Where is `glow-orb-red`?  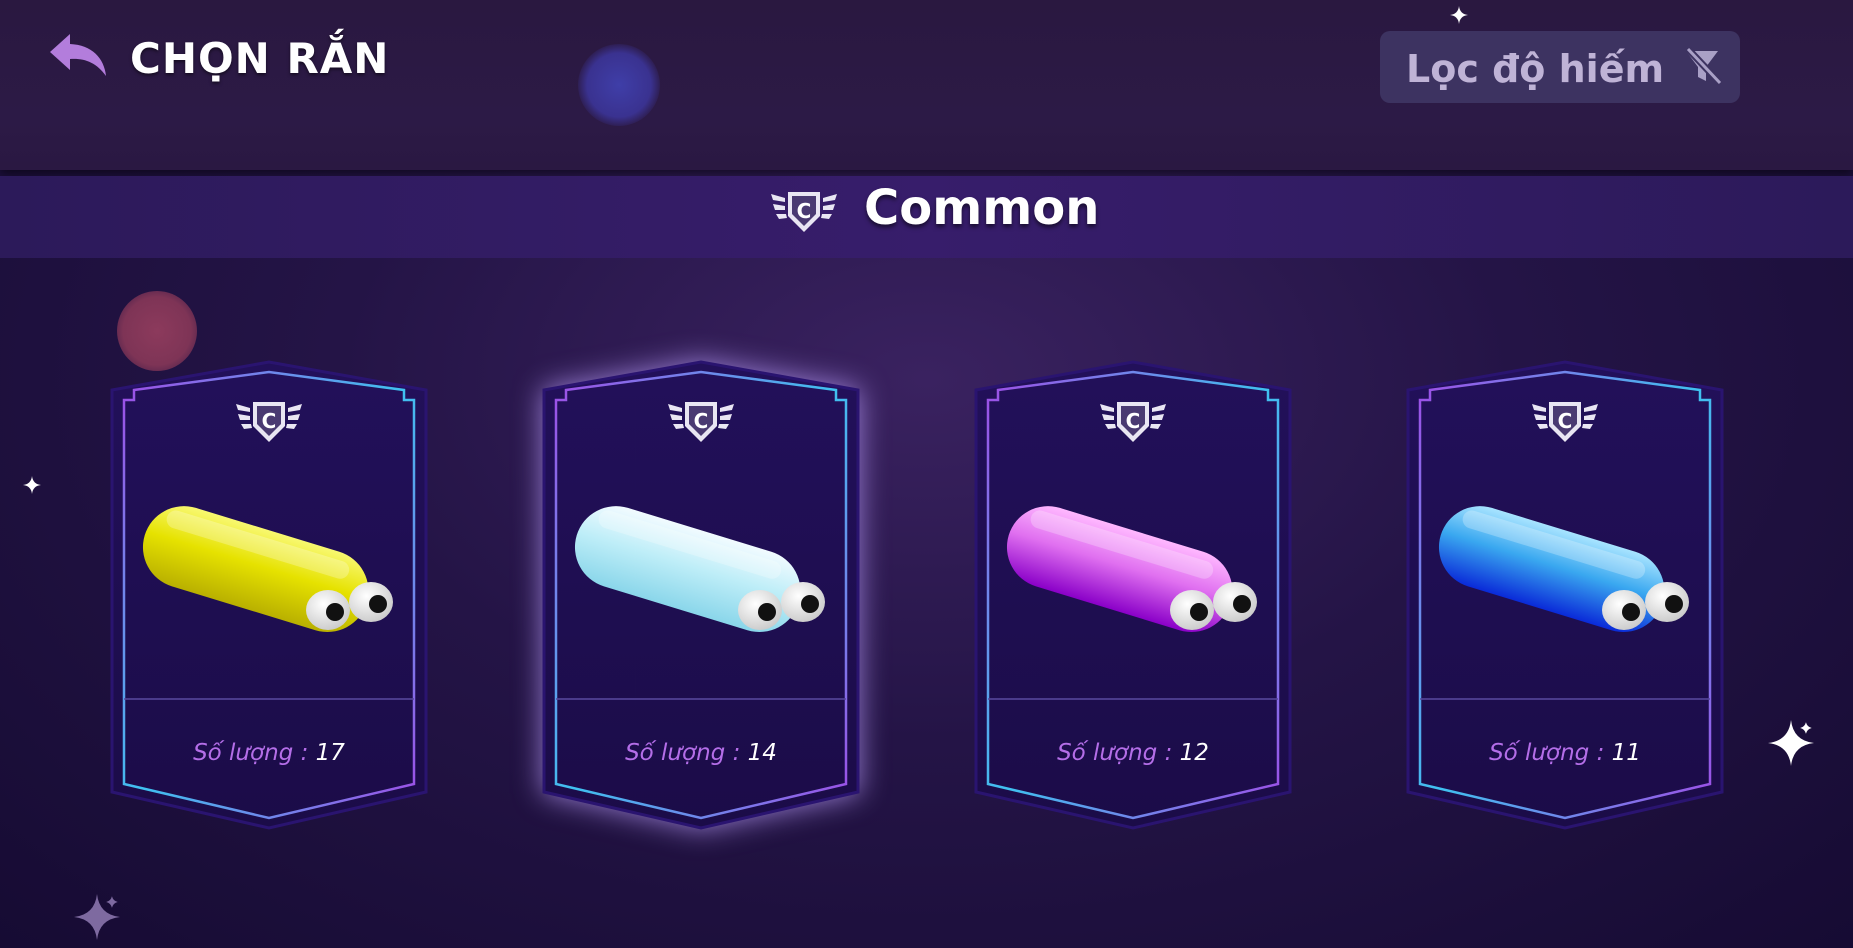
glow-orb-red is located at coordinates (157, 331).